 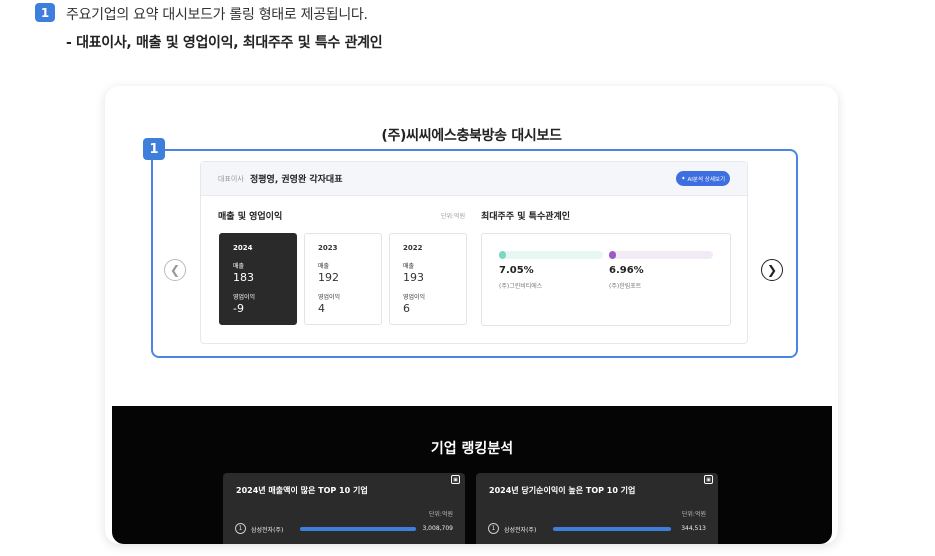 I want to click on holder-pct-2: 6.96%, so click(x=626, y=270).